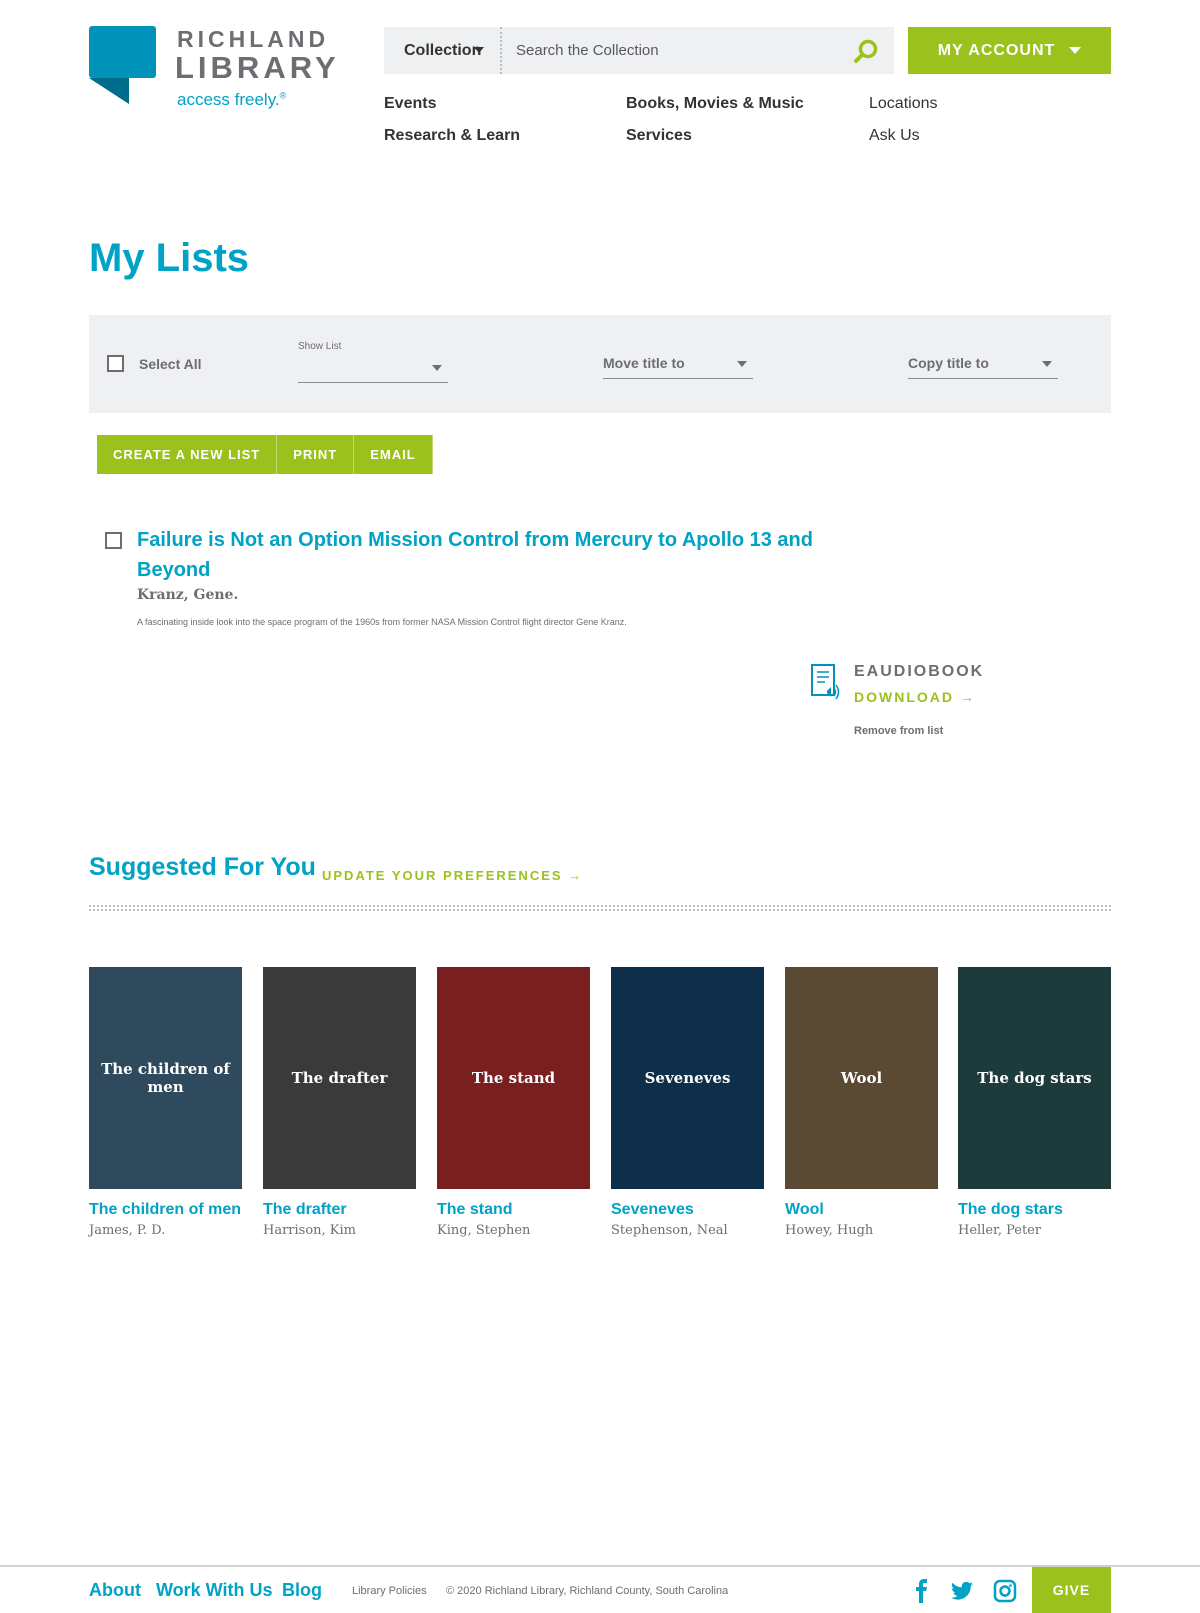 This screenshot has width=1200, height=1613. I want to click on print-button: PRINT, so click(316, 454).